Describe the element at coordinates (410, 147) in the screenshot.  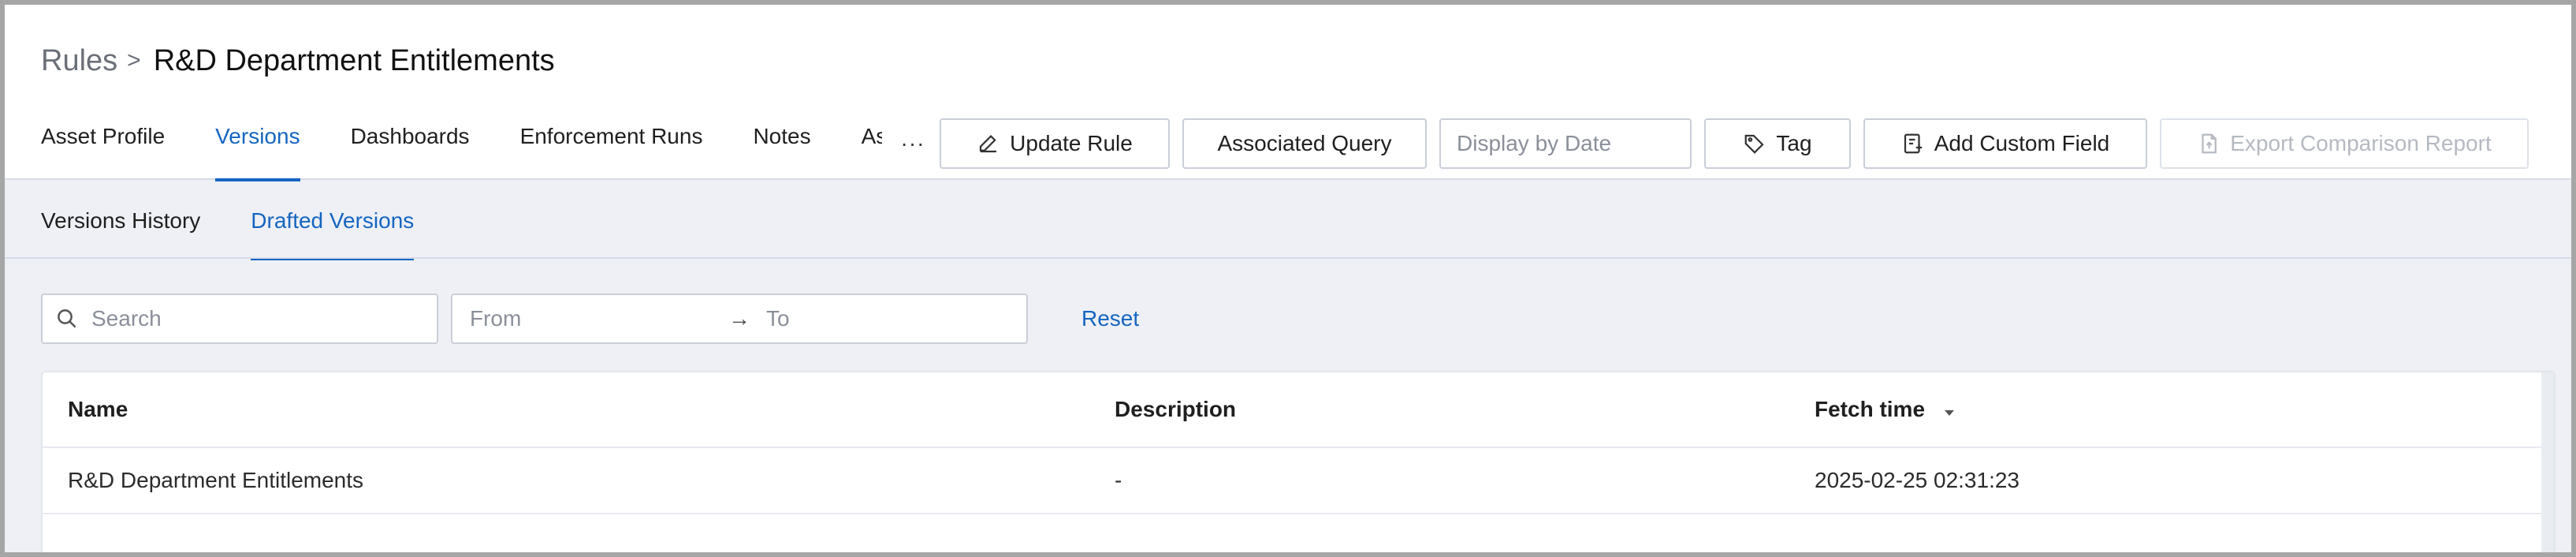
I see `tab-dashboards: Dashboards` at that location.